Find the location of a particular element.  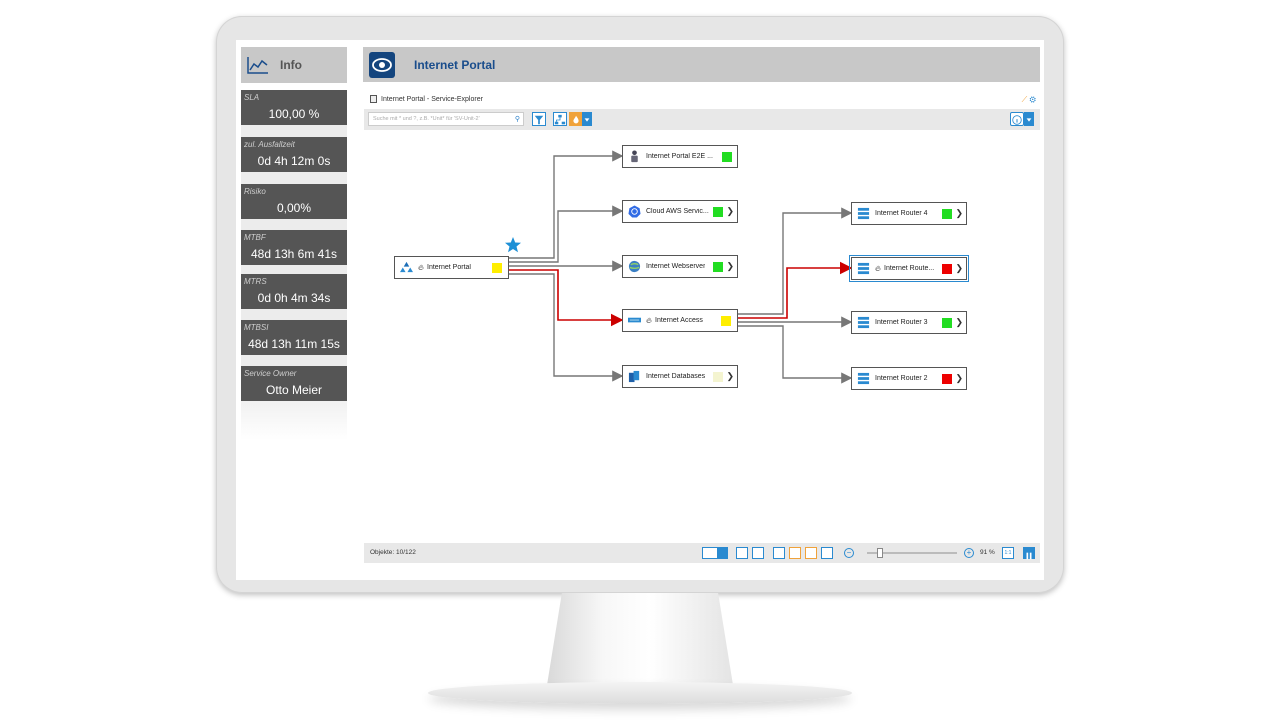

pin-icon: ⟋ is located at coordinates (1025, 99).